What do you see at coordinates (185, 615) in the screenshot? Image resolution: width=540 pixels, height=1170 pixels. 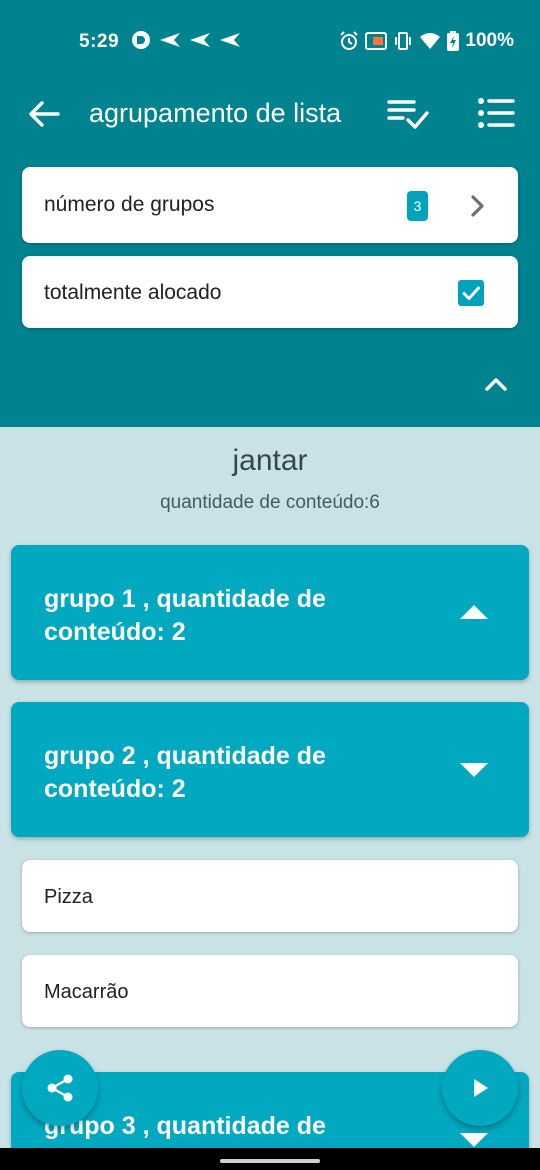 I see `group-header-label: grupo 1 , quantidade de conteúdo: 2` at bounding box center [185, 615].